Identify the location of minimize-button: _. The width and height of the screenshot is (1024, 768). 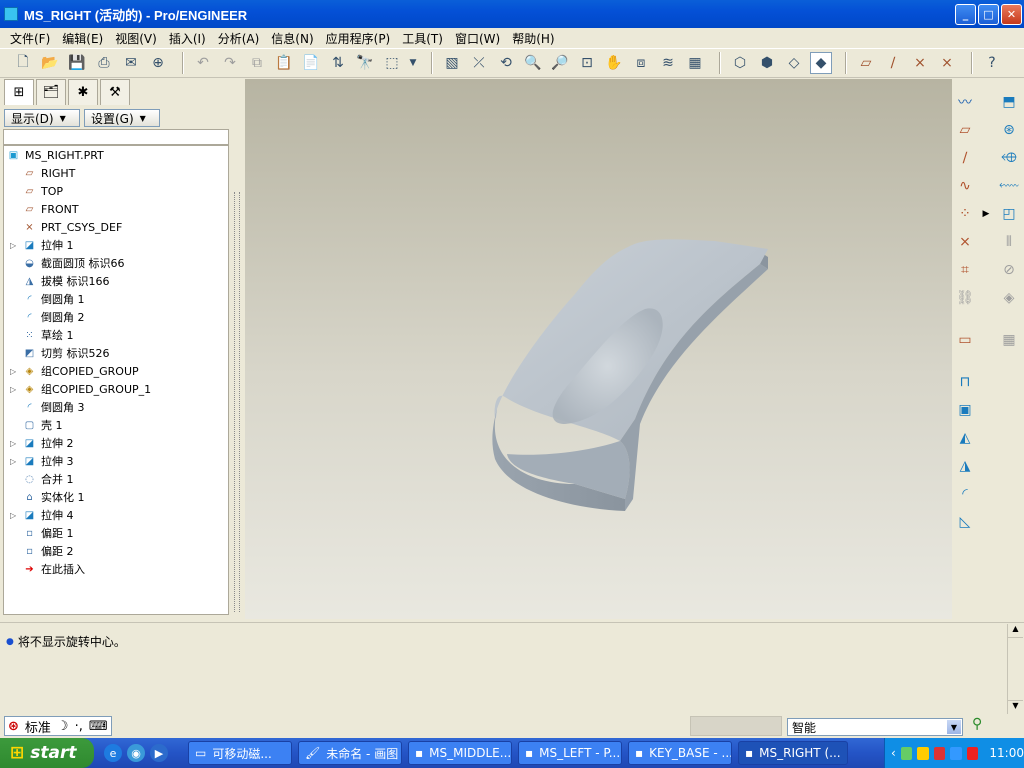
(965, 14).